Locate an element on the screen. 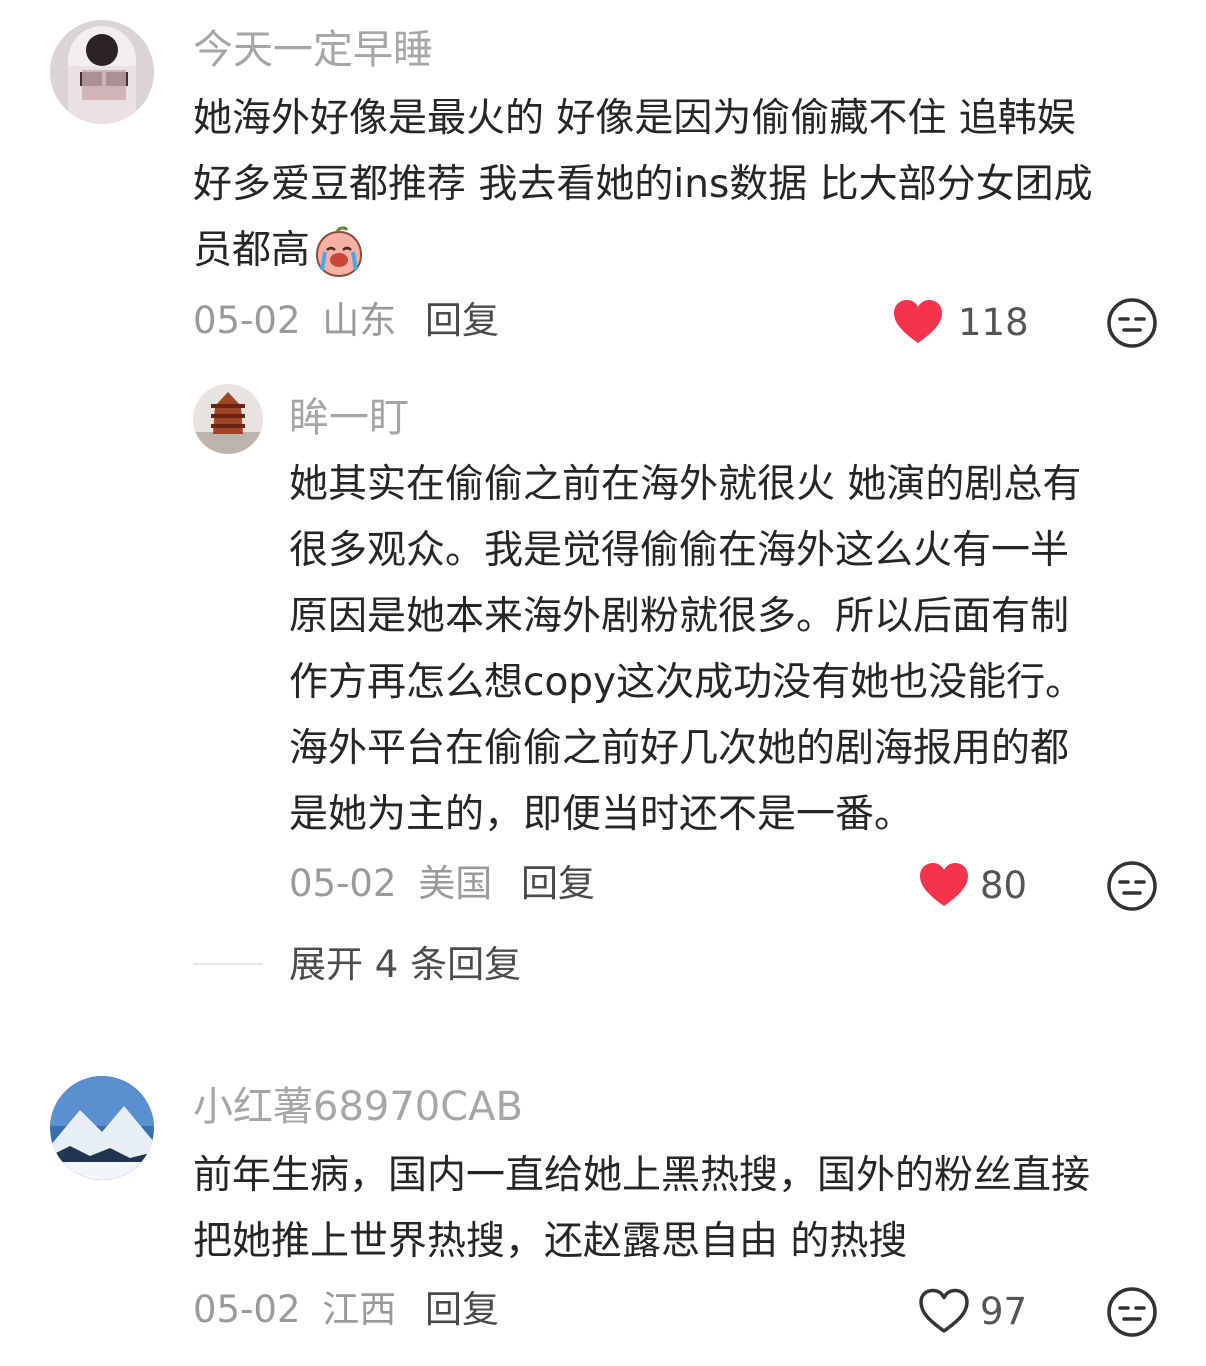  comment-text-line: 是她为主的，即便当时还不是一番。 is located at coordinates (601, 814).